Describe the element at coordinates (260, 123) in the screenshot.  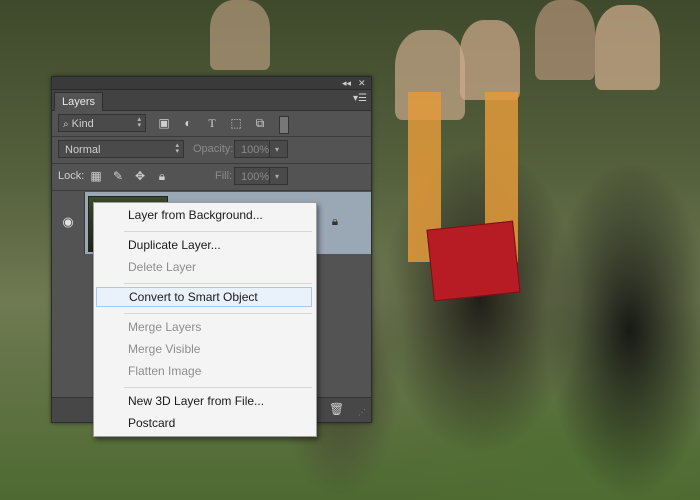
I see `smart-object-filter-icon: ⧉` at that location.